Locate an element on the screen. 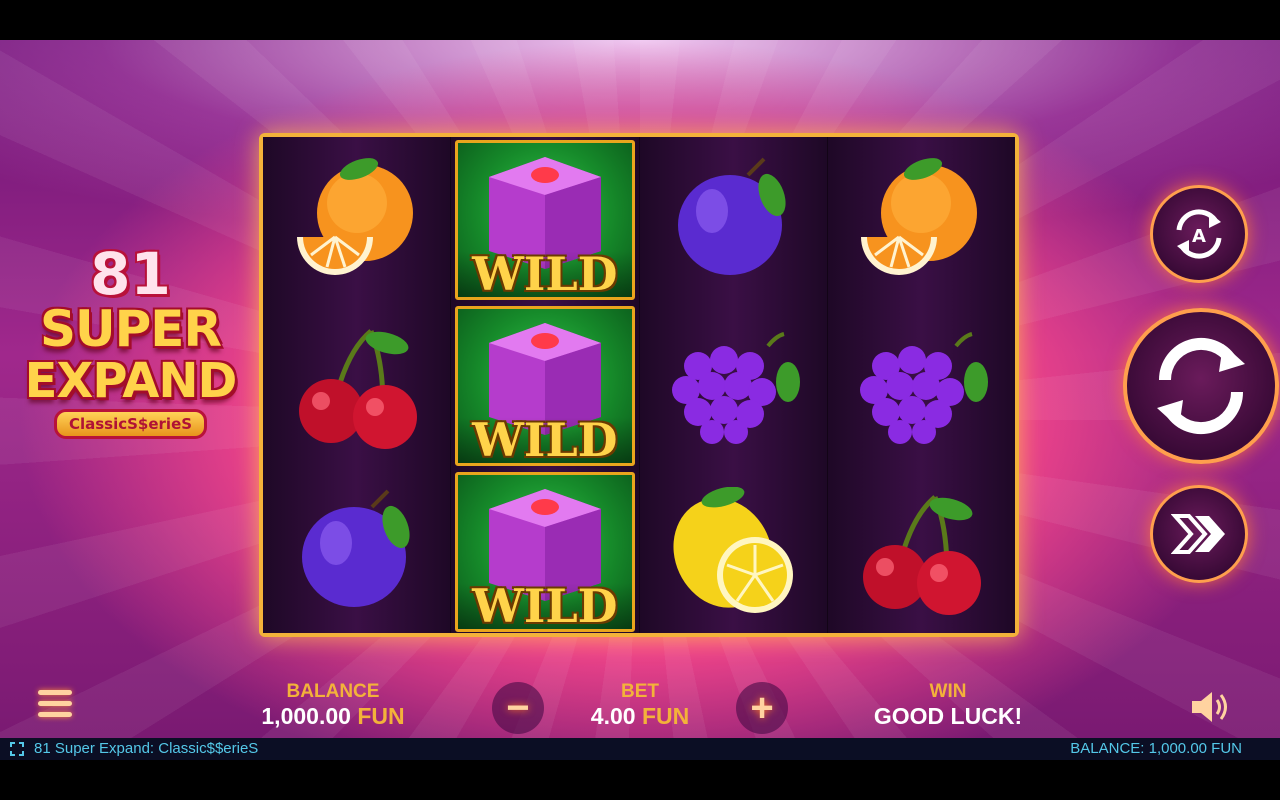 The width and height of the screenshot is (1280, 800). win-label: WIN is located at coordinates (948, 691).